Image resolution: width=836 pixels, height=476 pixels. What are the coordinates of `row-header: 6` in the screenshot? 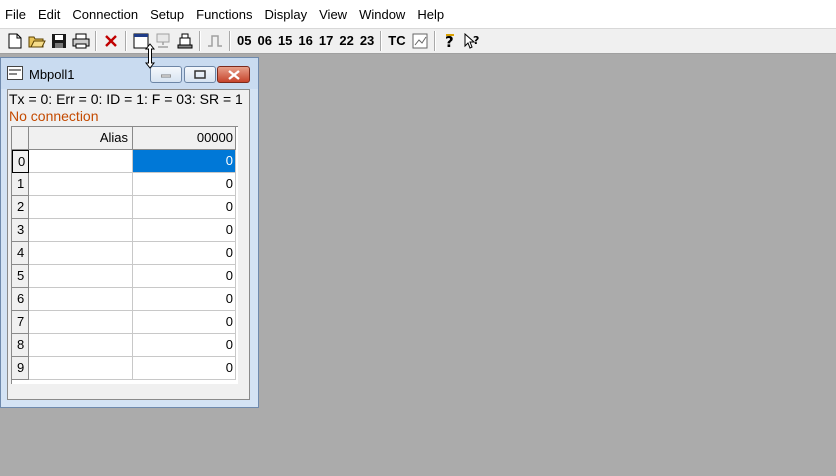 It's located at (20, 299).